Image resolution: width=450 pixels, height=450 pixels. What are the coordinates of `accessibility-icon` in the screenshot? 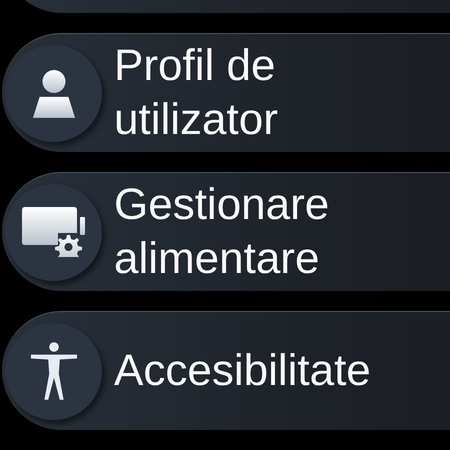 It's located at (54, 371).